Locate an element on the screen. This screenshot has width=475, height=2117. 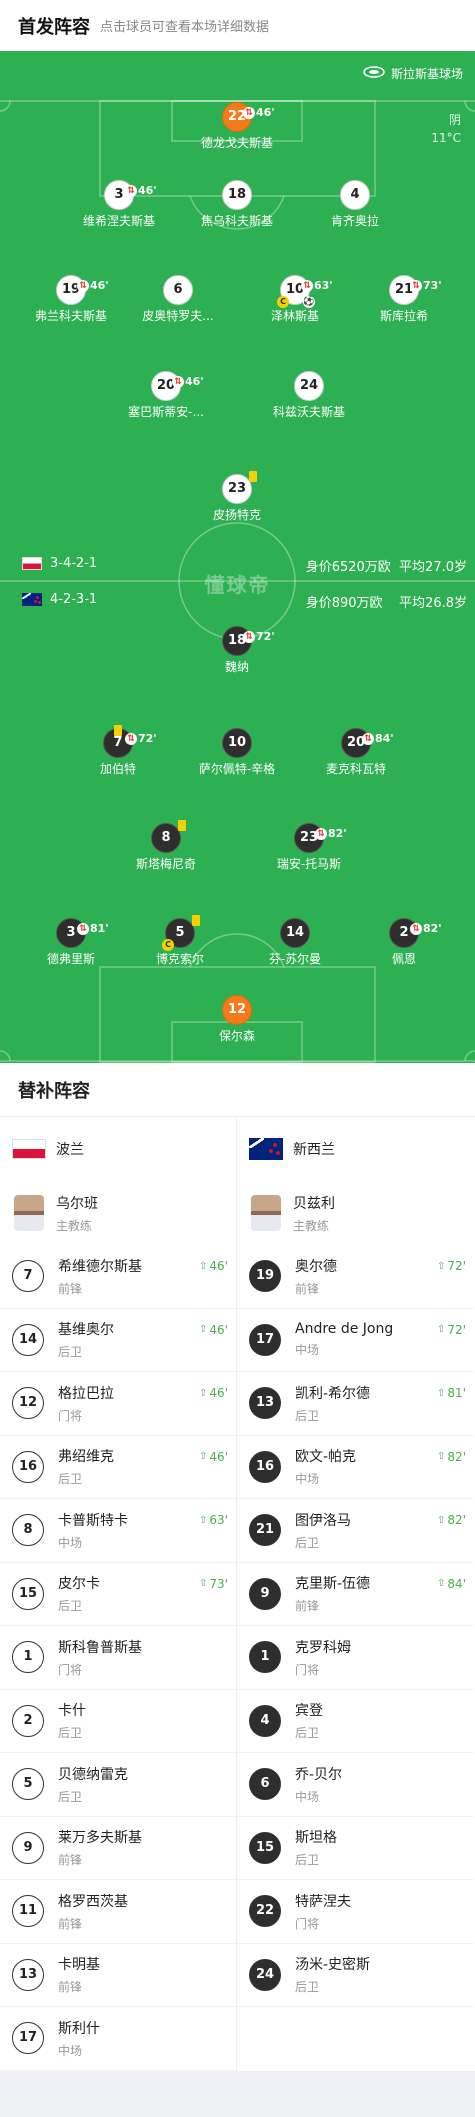
sub-player-row: 8 卡普斯特卡 中场 ⇧ 63' is located at coordinates (118, 1531).